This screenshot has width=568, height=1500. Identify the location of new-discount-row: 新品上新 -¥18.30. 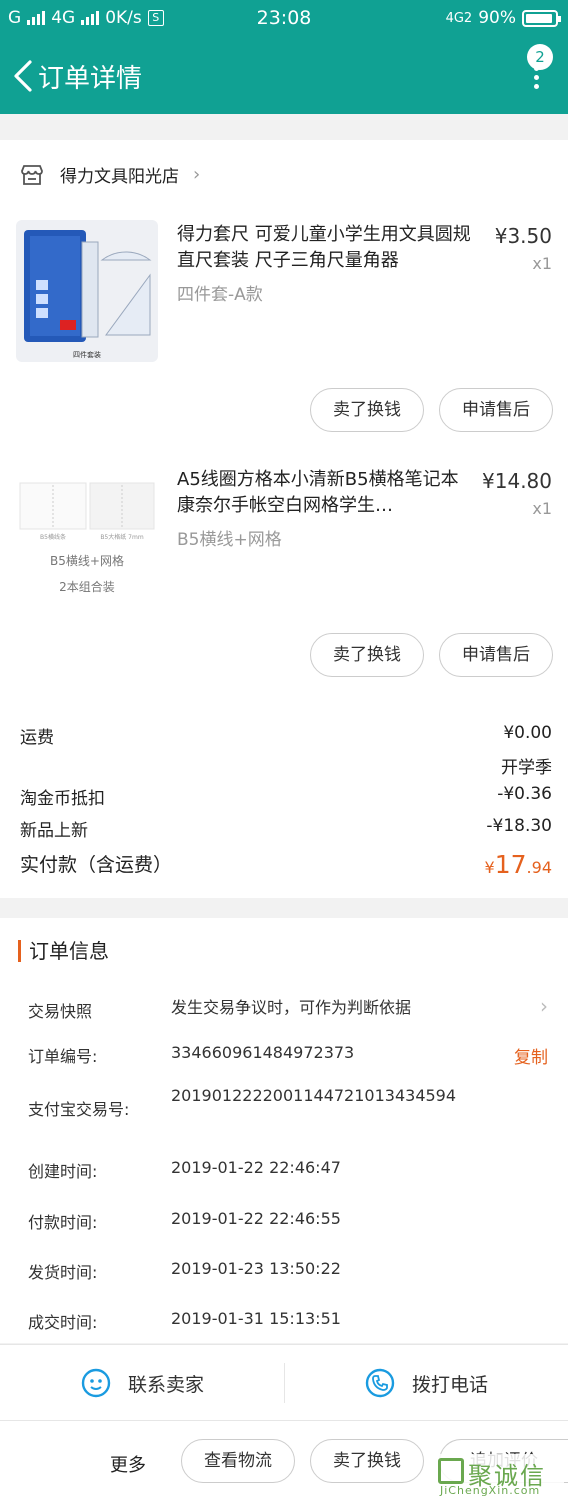
(286, 828).